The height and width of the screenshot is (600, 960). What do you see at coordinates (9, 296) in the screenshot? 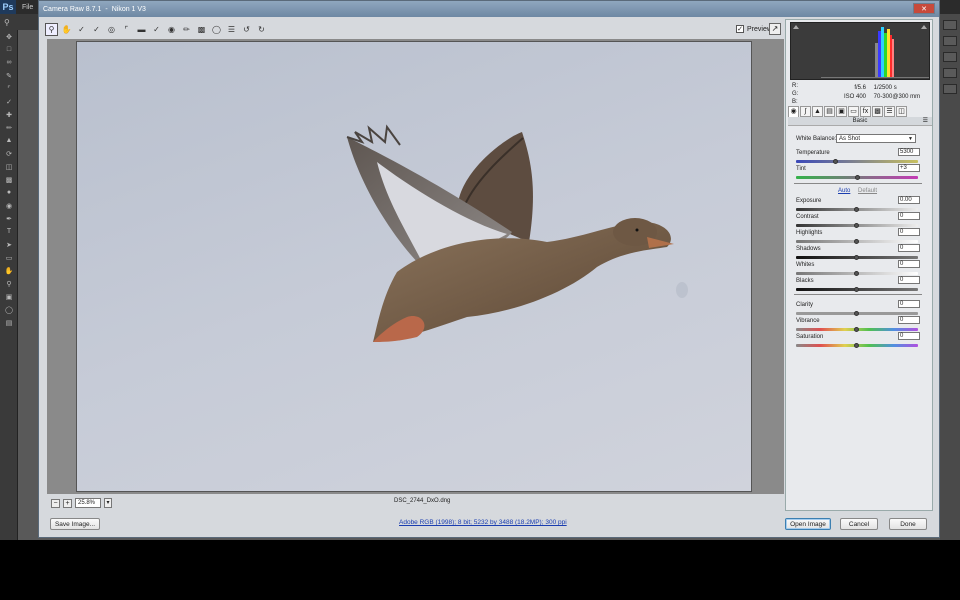
I see `foreground-background-icon: ▣` at bounding box center [9, 296].